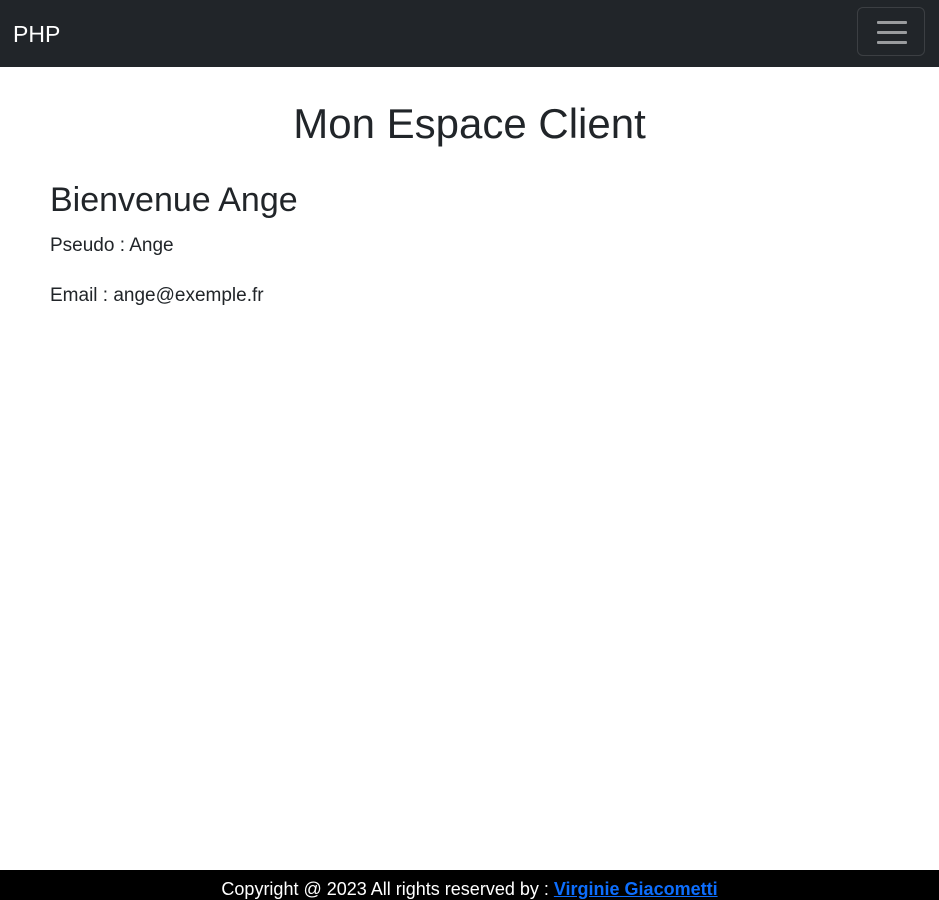 This screenshot has height=900, width=939. What do you see at coordinates (112, 245) in the screenshot?
I see `pseudo-text: Pseudo : Ange` at bounding box center [112, 245].